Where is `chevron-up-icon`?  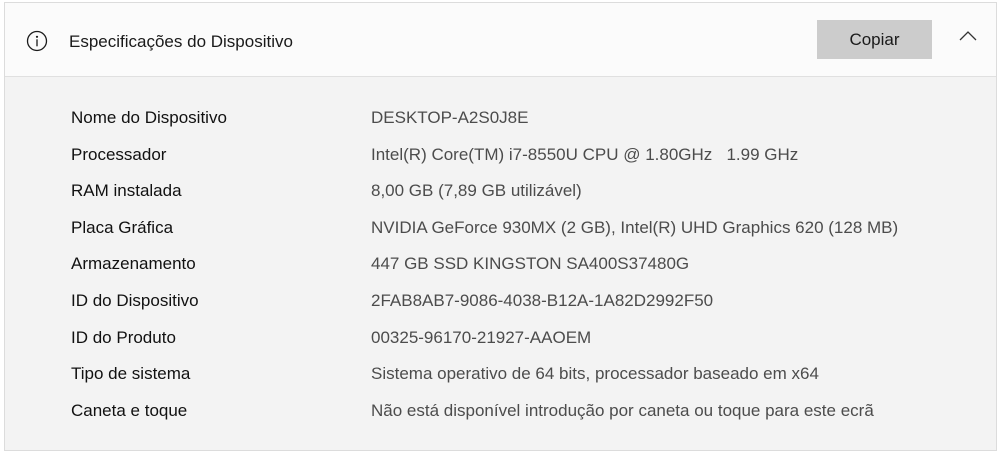
chevron-up-icon is located at coordinates (968, 36).